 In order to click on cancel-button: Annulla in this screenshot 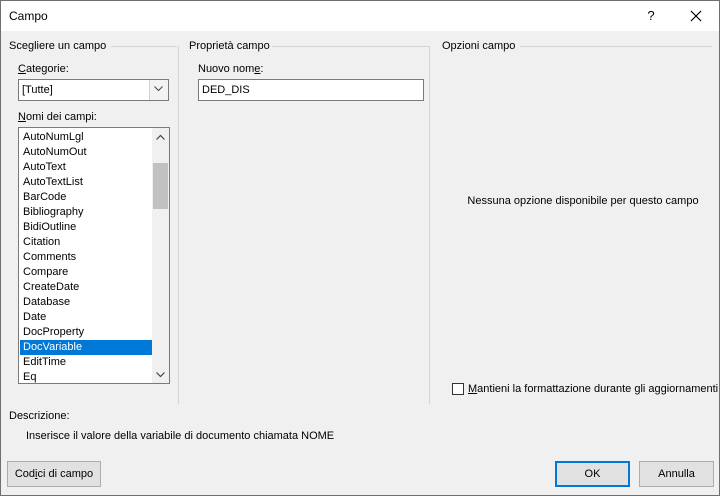, I will do `click(676, 474)`.